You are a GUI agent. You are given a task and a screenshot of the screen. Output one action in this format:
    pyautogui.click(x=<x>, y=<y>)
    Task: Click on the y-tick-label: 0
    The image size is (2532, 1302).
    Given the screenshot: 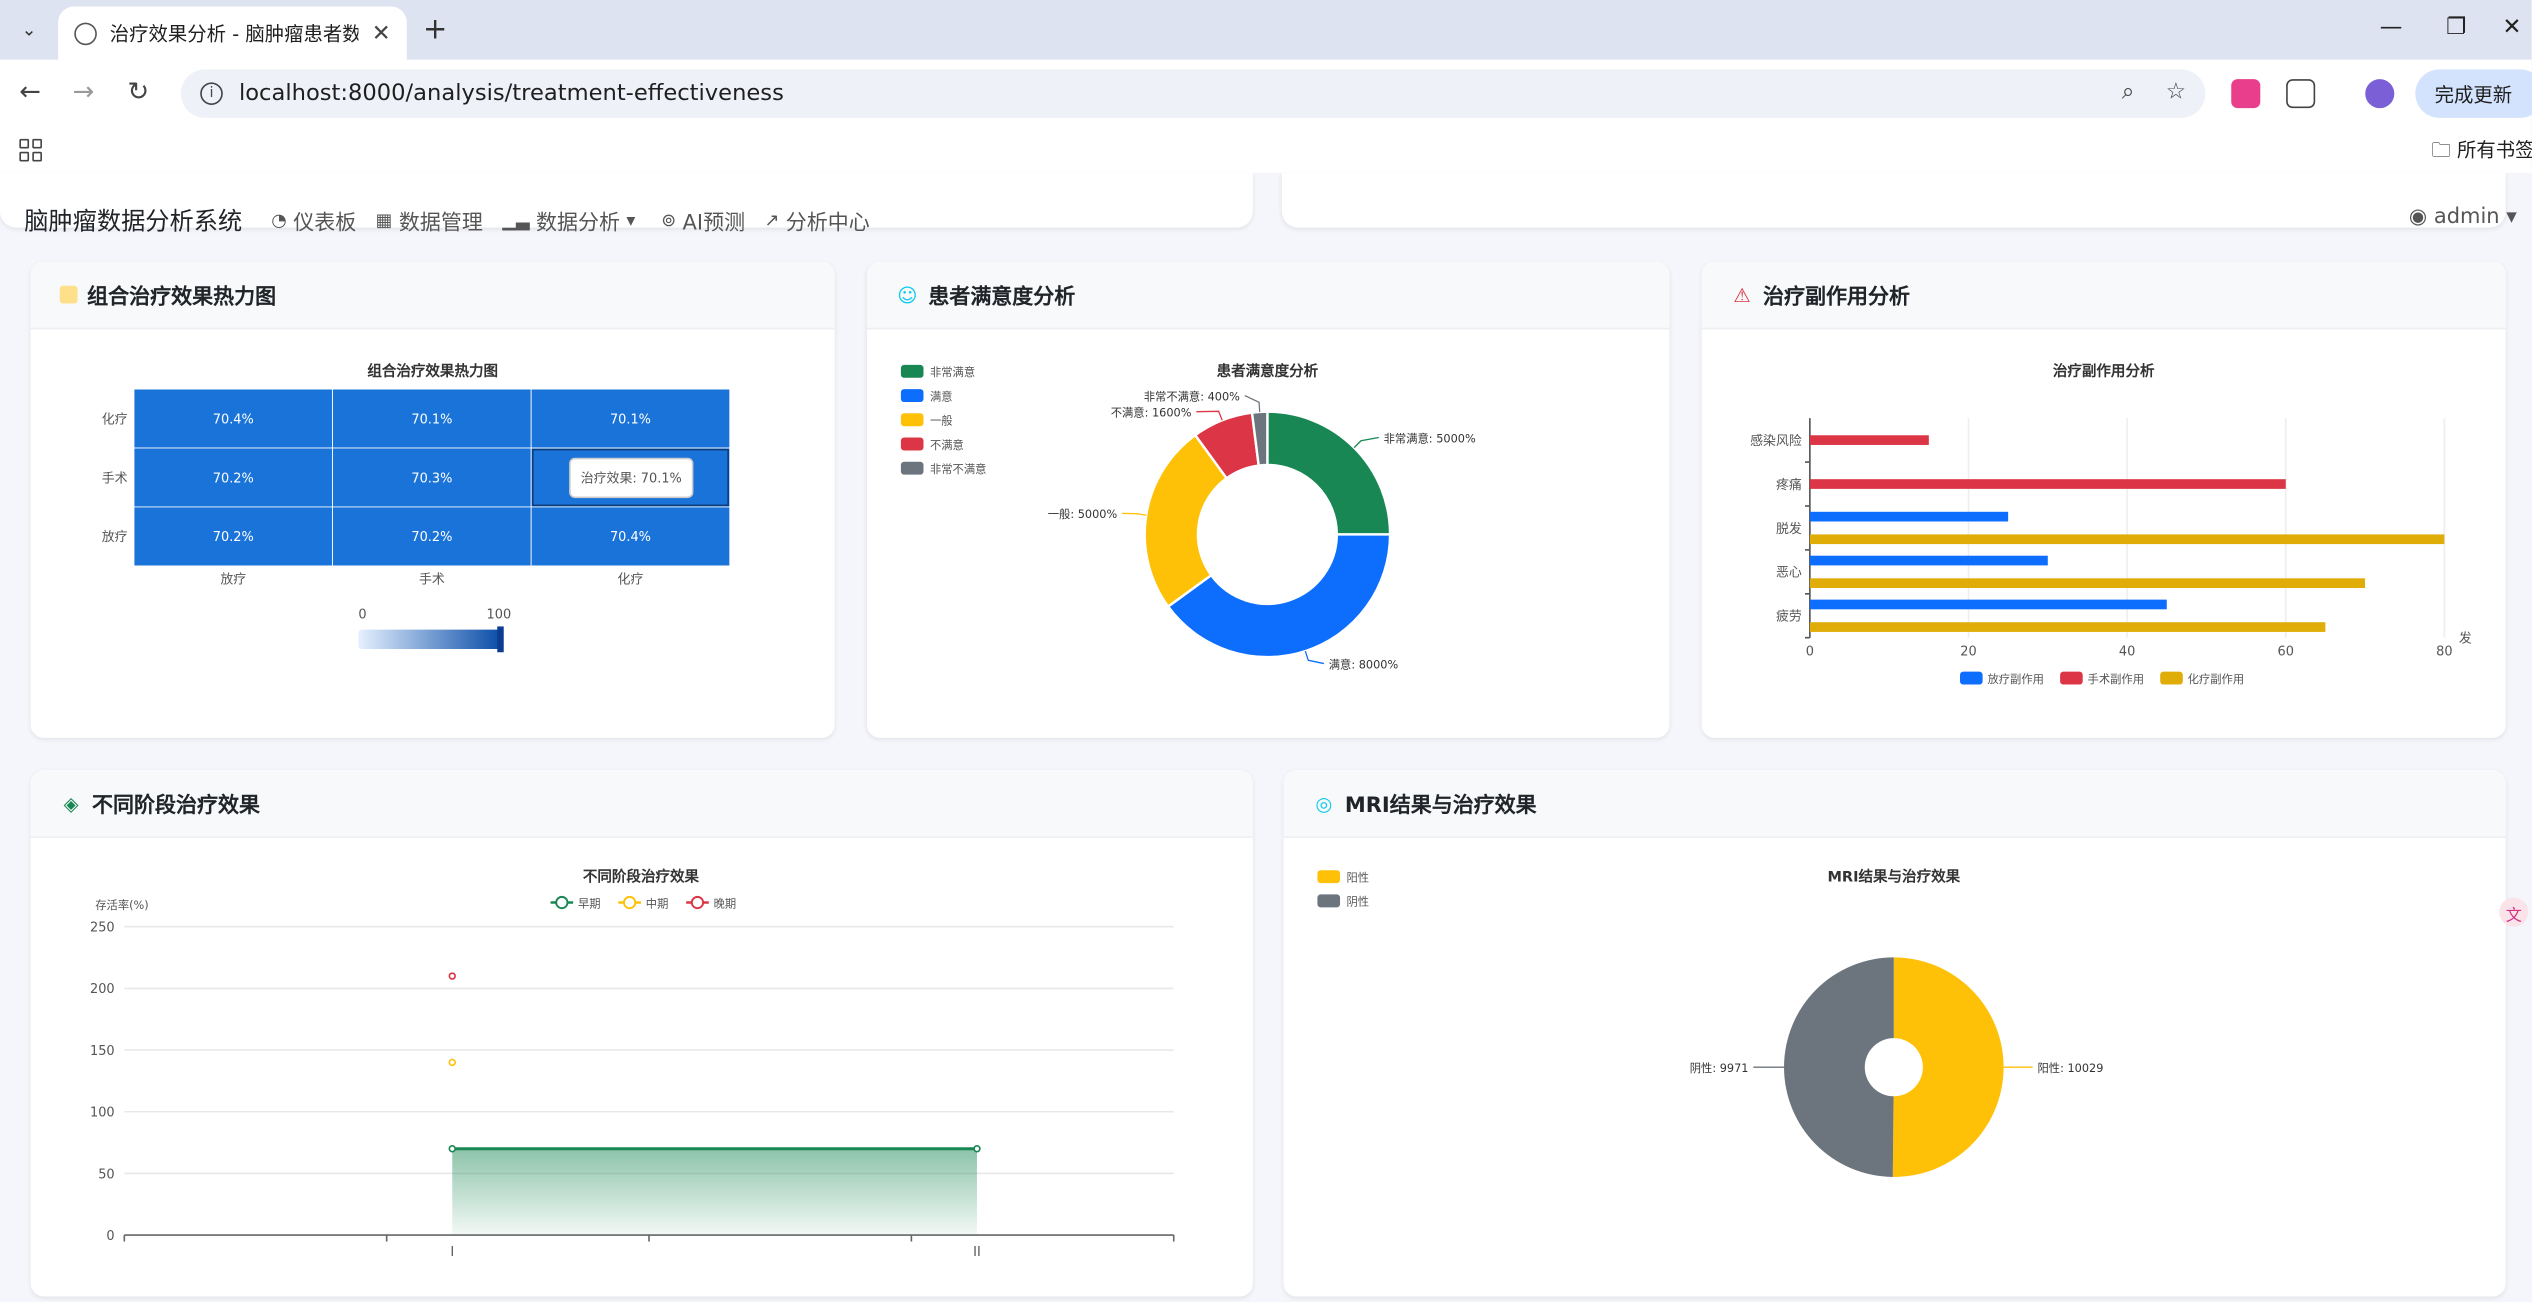 What is the action you would take?
    pyautogui.click(x=110, y=1236)
    